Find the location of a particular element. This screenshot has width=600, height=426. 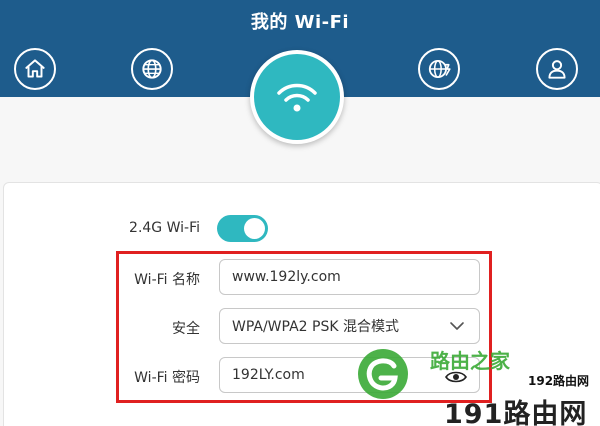

user-icon is located at coordinates (557, 69).